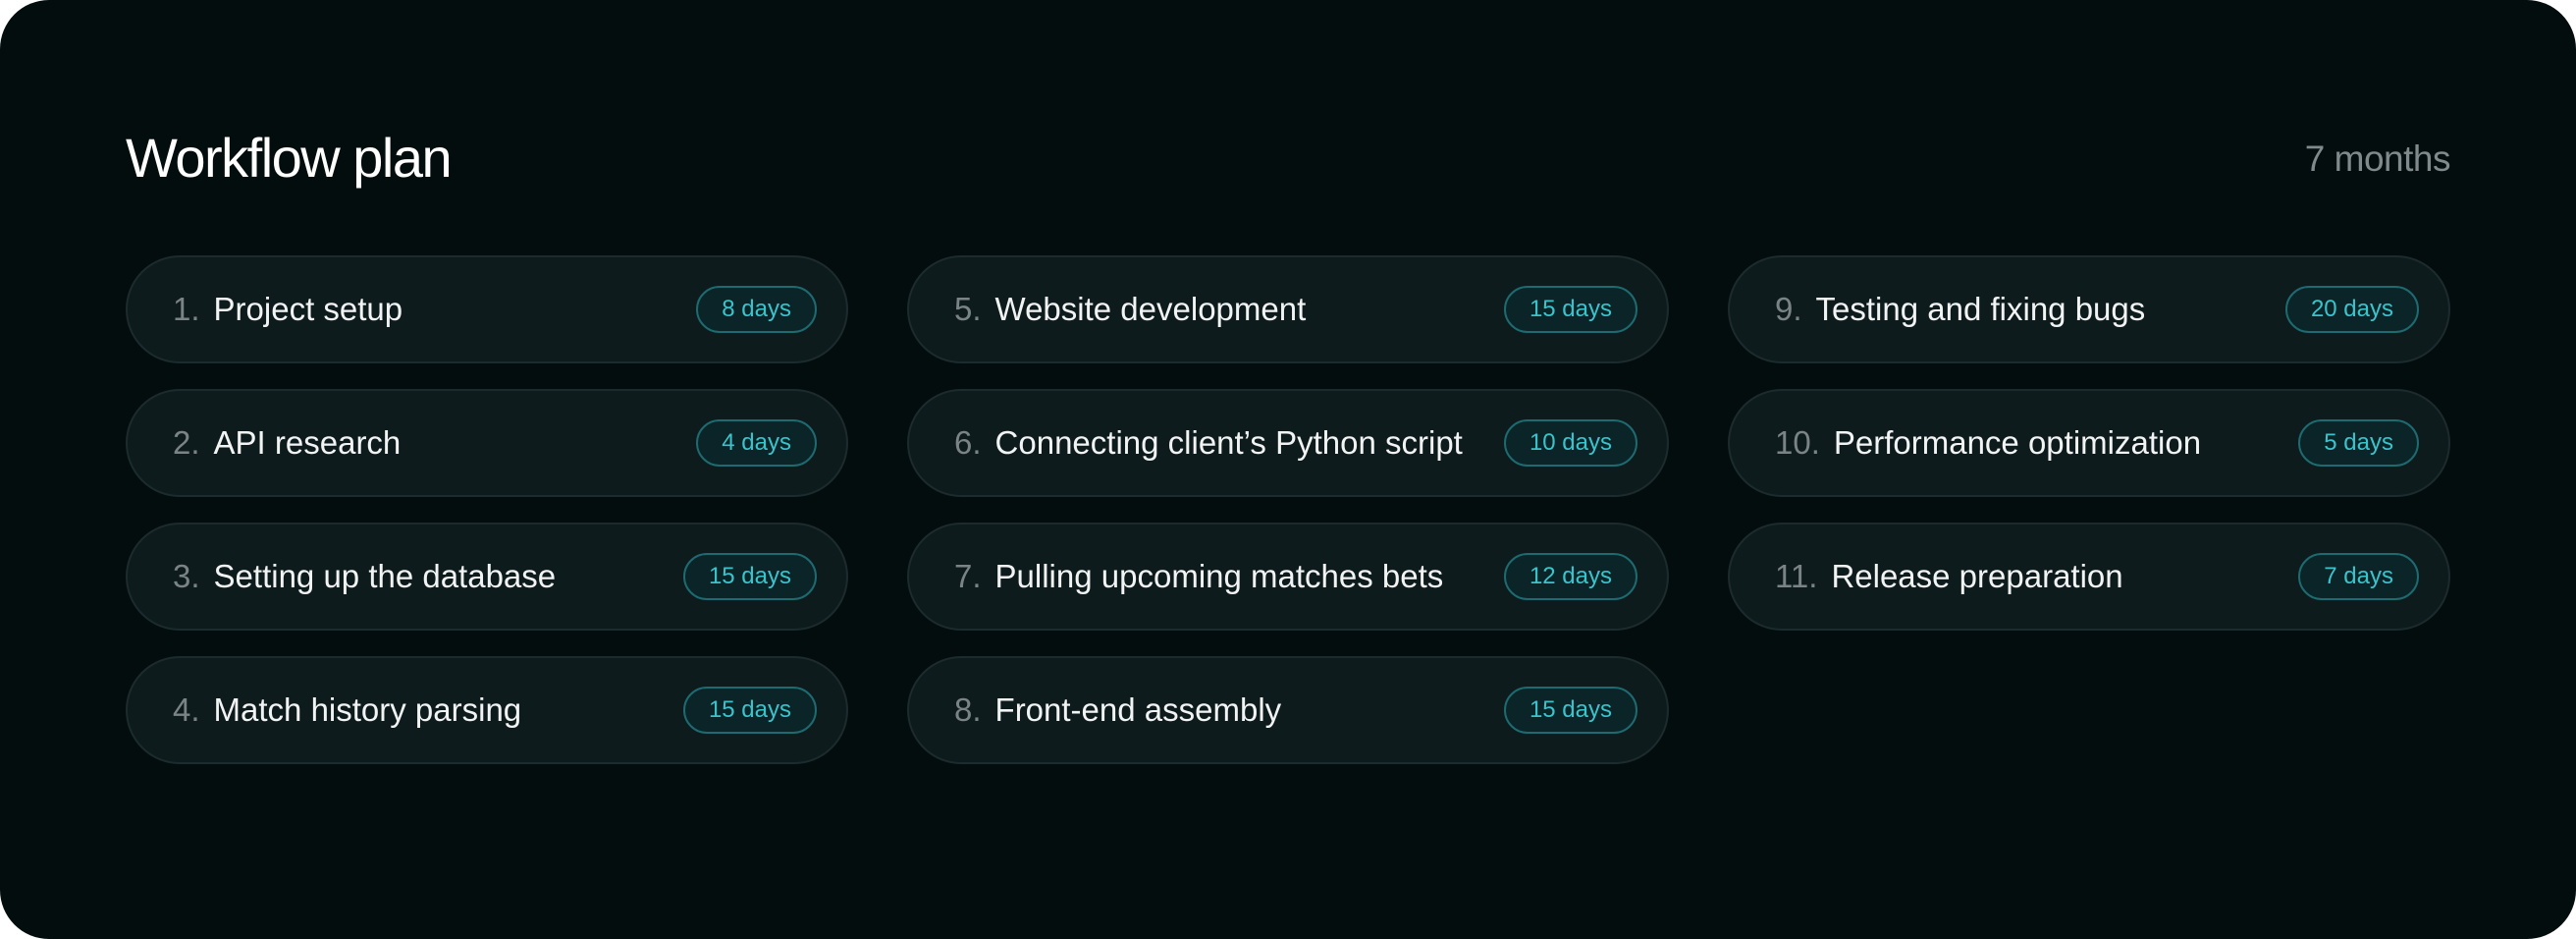 The height and width of the screenshot is (939, 2576). What do you see at coordinates (1219, 576) in the screenshot?
I see `step-label: Pulling upcoming matches bets` at bounding box center [1219, 576].